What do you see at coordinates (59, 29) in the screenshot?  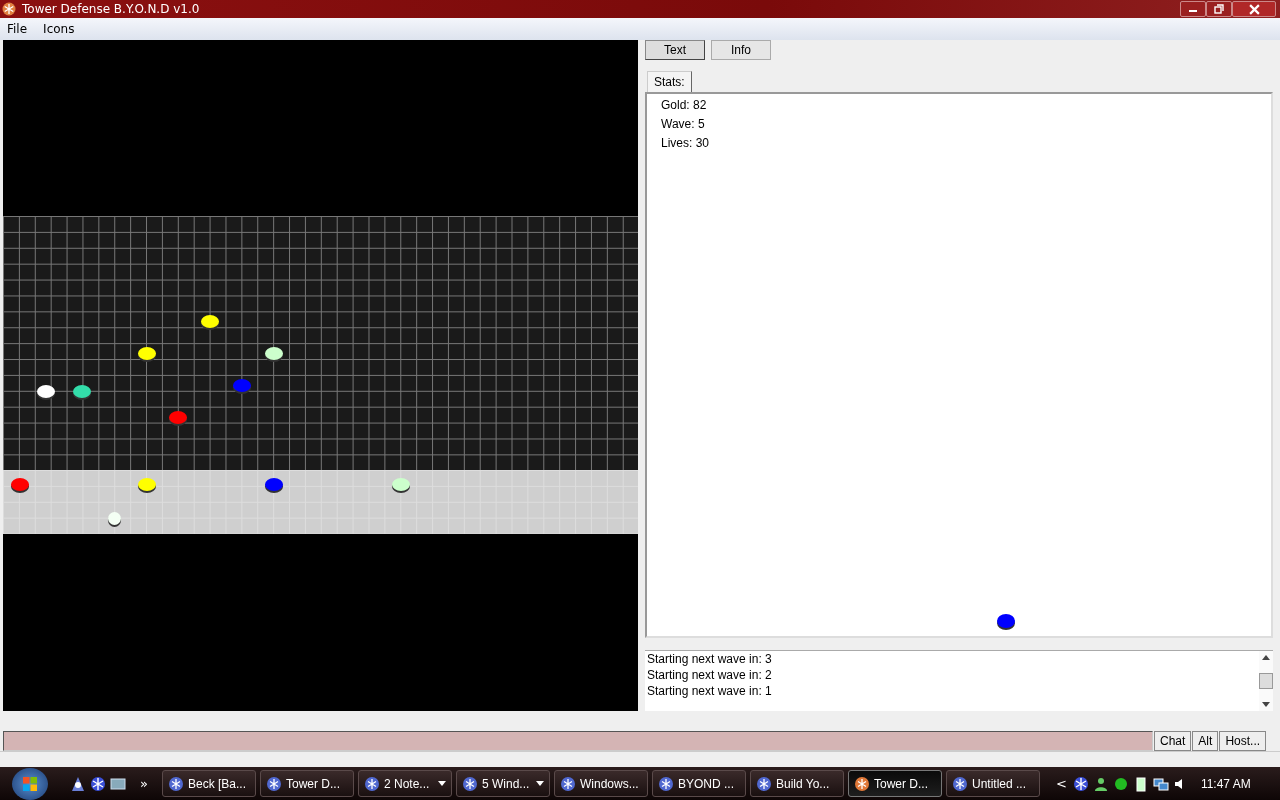 I see `menu-item: Icons` at bounding box center [59, 29].